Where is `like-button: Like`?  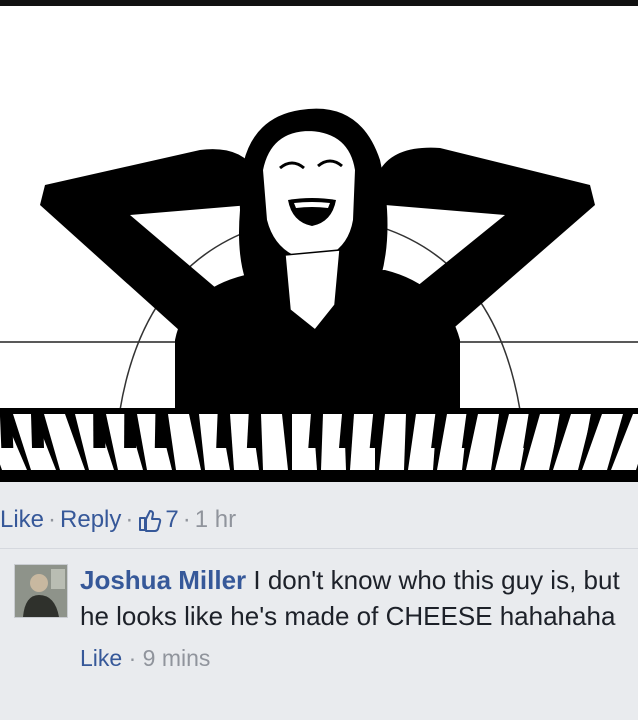
like-button: Like is located at coordinates (22, 520).